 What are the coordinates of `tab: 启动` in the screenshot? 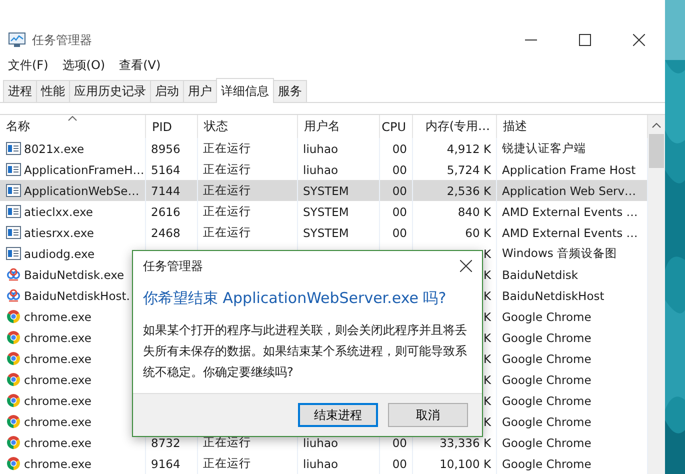 It's located at (167, 91).